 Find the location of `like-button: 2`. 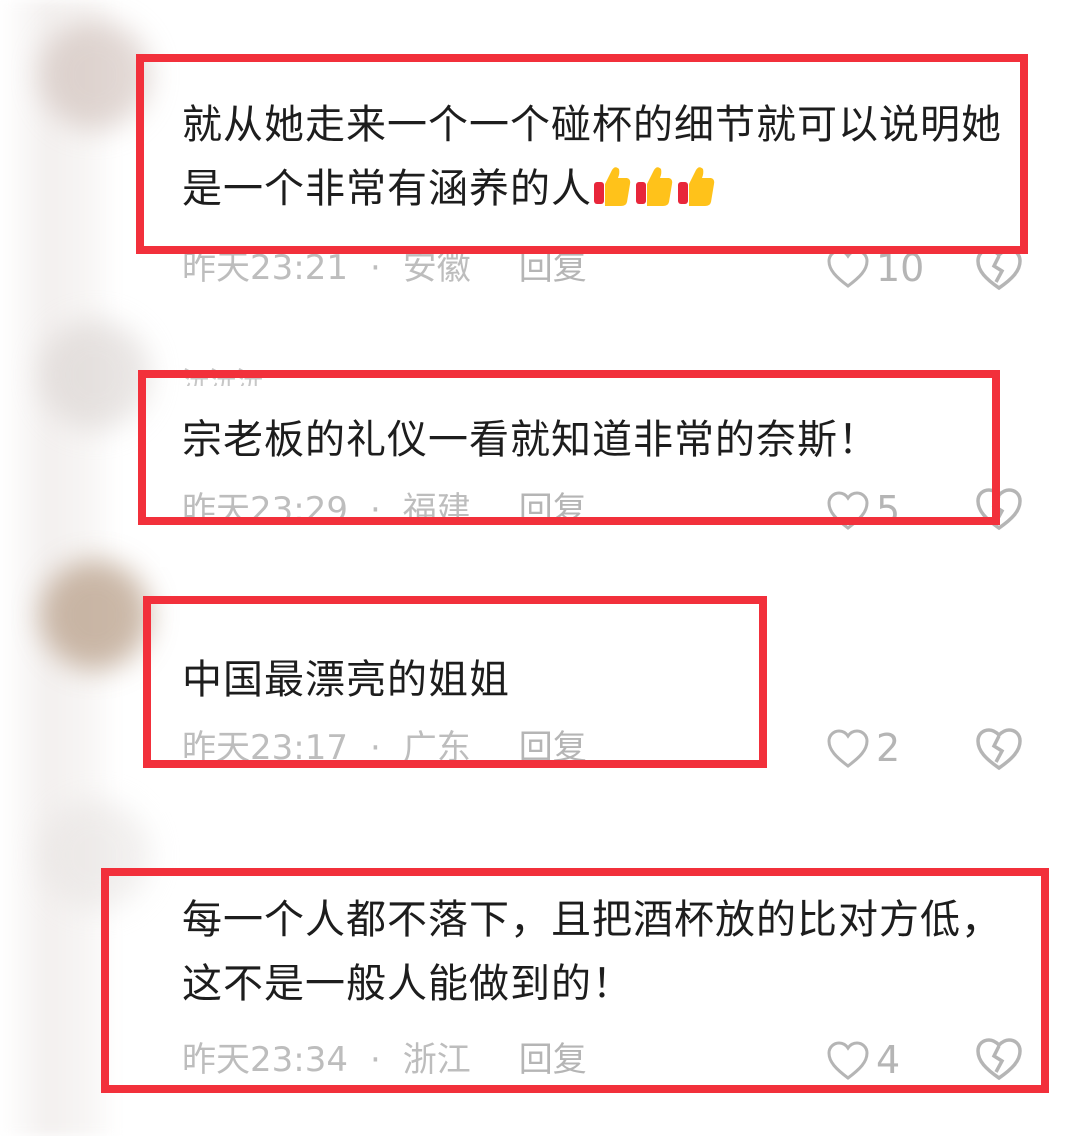

like-button: 2 is located at coordinates (863, 748).